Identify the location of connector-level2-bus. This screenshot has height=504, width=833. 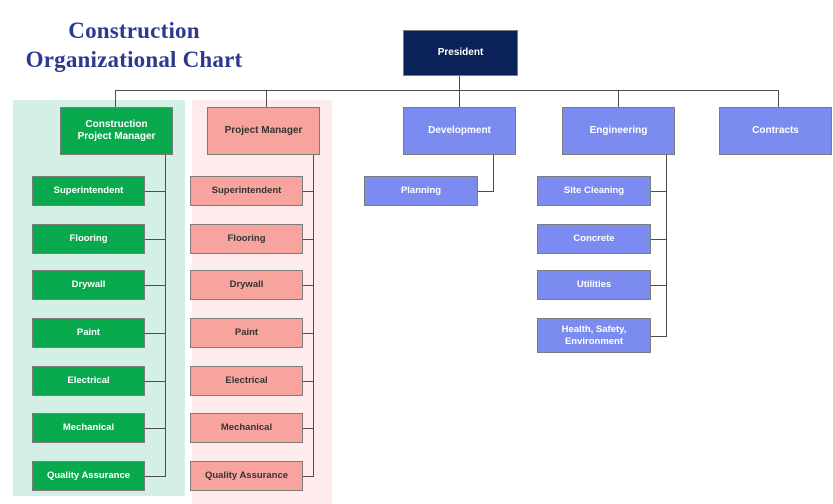
(447, 90).